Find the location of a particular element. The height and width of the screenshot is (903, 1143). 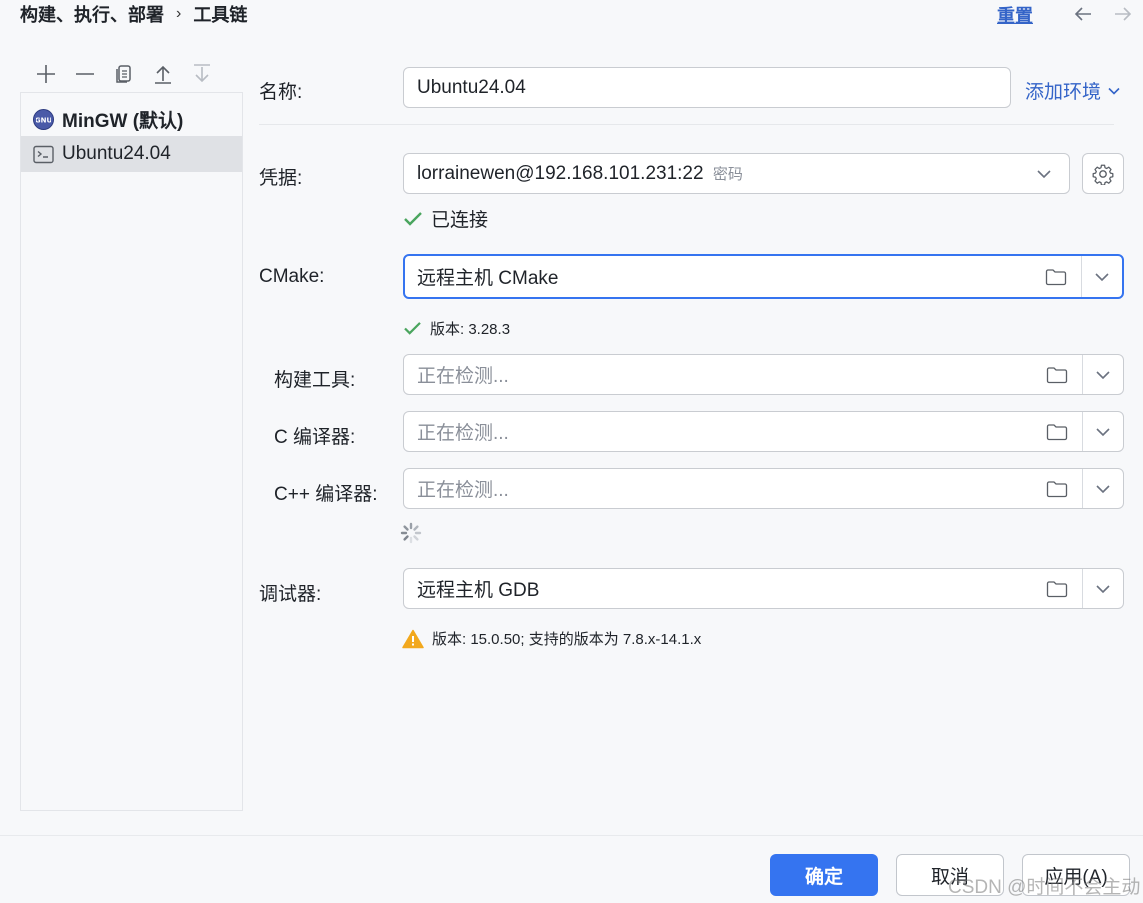

add-environment-dropdown: 添加环境 is located at coordinates (1073, 90).